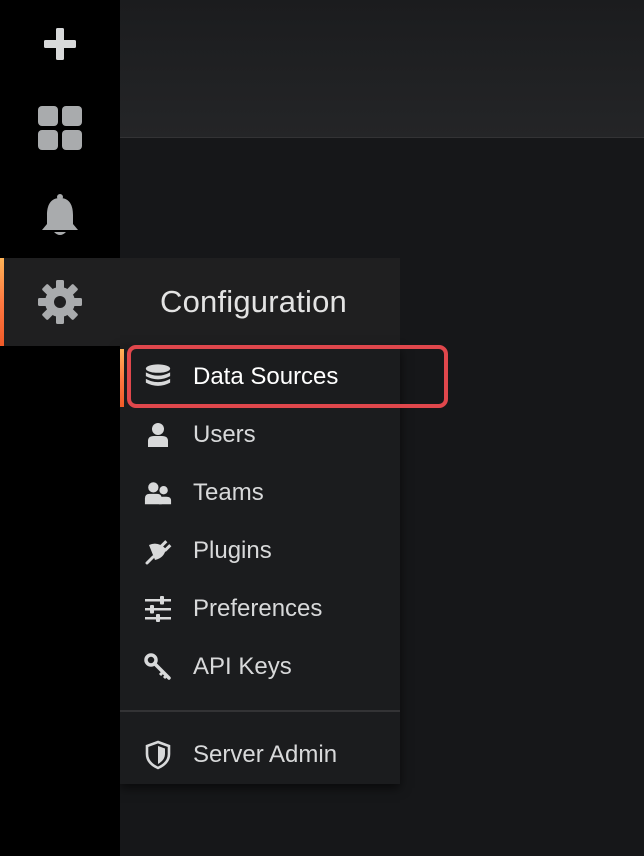 The width and height of the screenshot is (644, 856). I want to click on menu-title: Configuration, so click(253, 301).